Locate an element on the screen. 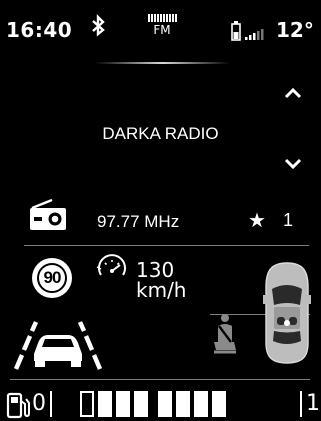 The image size is (321, 421). seatbelt-warning-icon is located at coordinates (225, 334).